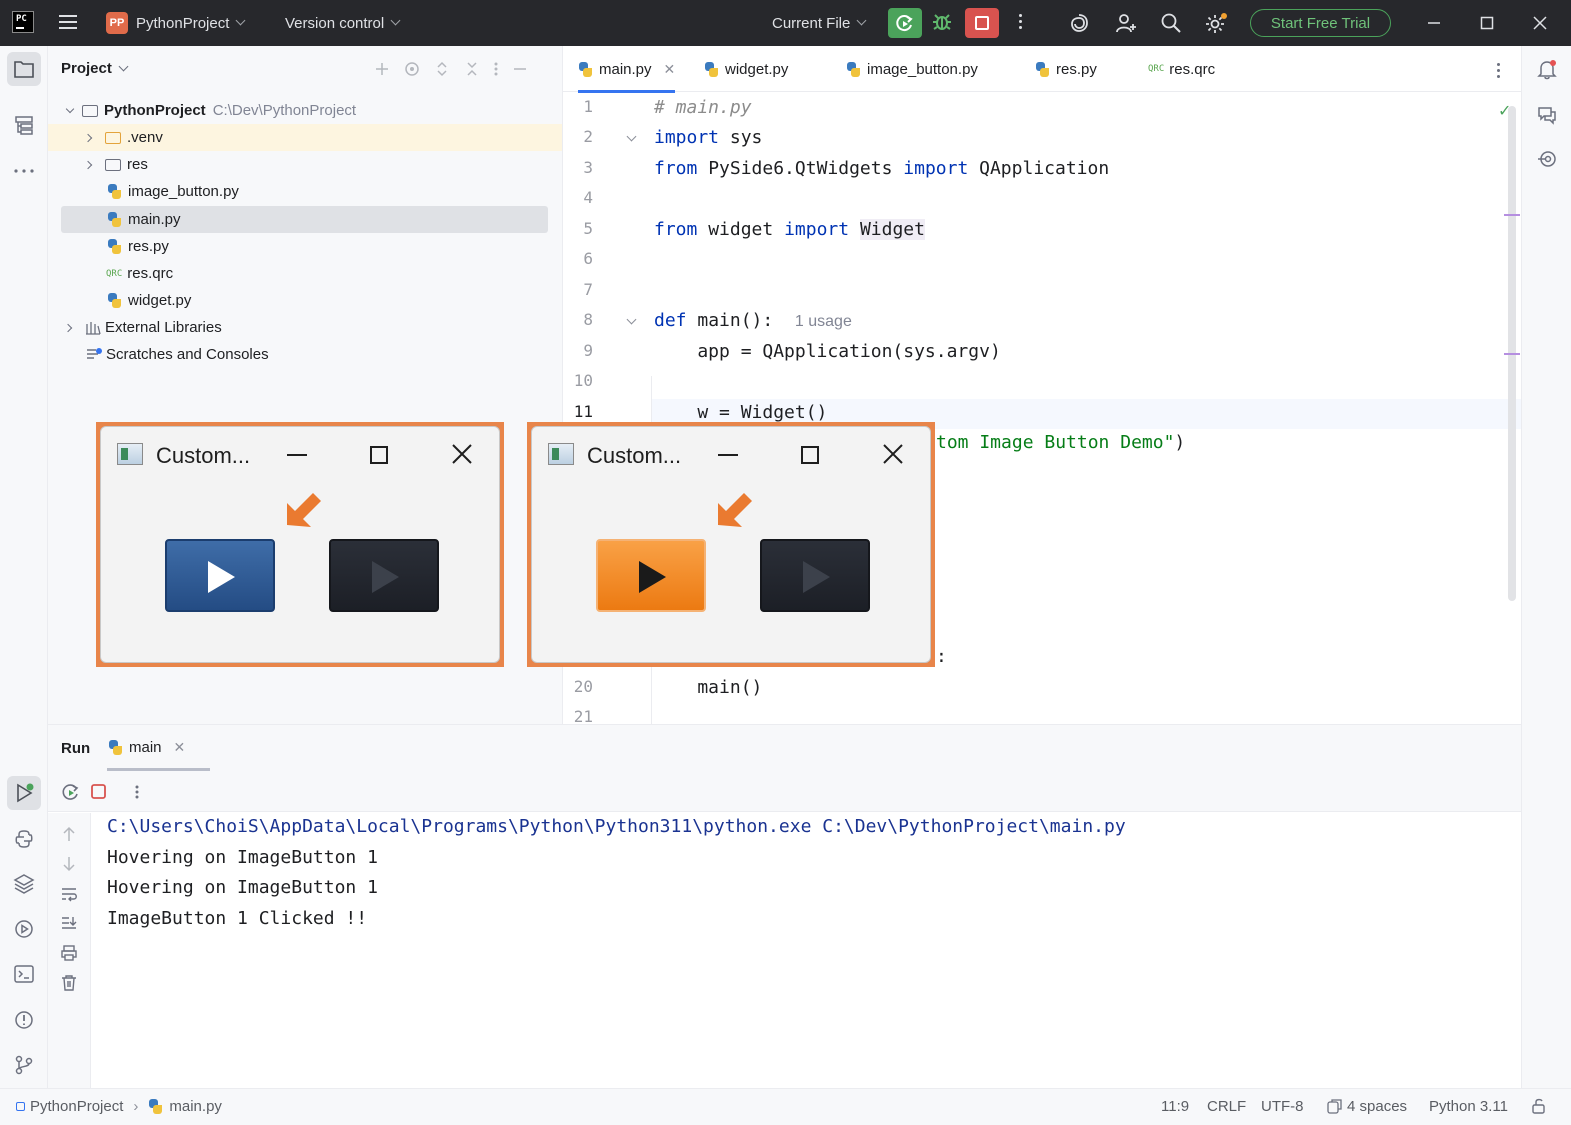  I want to click on locate-file-icon, so click(412, 69).